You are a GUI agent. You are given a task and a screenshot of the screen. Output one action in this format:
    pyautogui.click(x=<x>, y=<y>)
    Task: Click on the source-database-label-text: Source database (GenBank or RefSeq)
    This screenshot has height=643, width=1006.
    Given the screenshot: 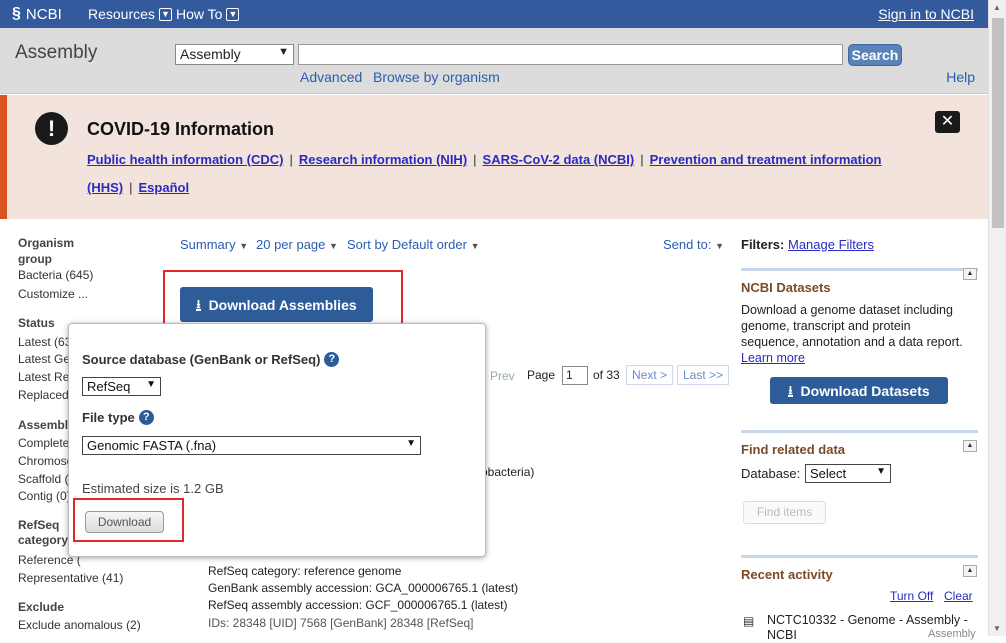 What is the action you would take?
    pyautogui.click(x=201, y=359)
    